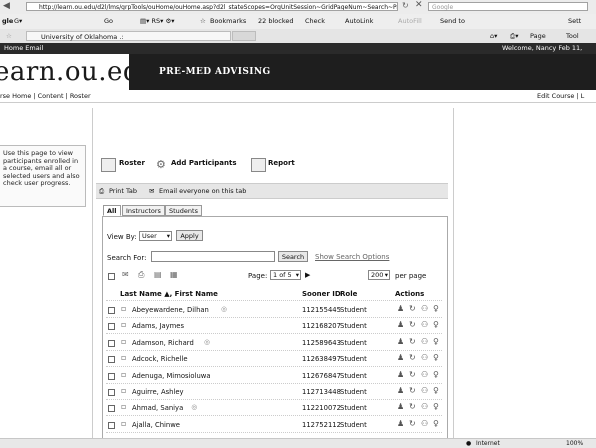  What do you see at coordinates (285, 275) in the screenshot?
I see `page-select: 1 of 5 ▾` at bounding box center [285, 275].